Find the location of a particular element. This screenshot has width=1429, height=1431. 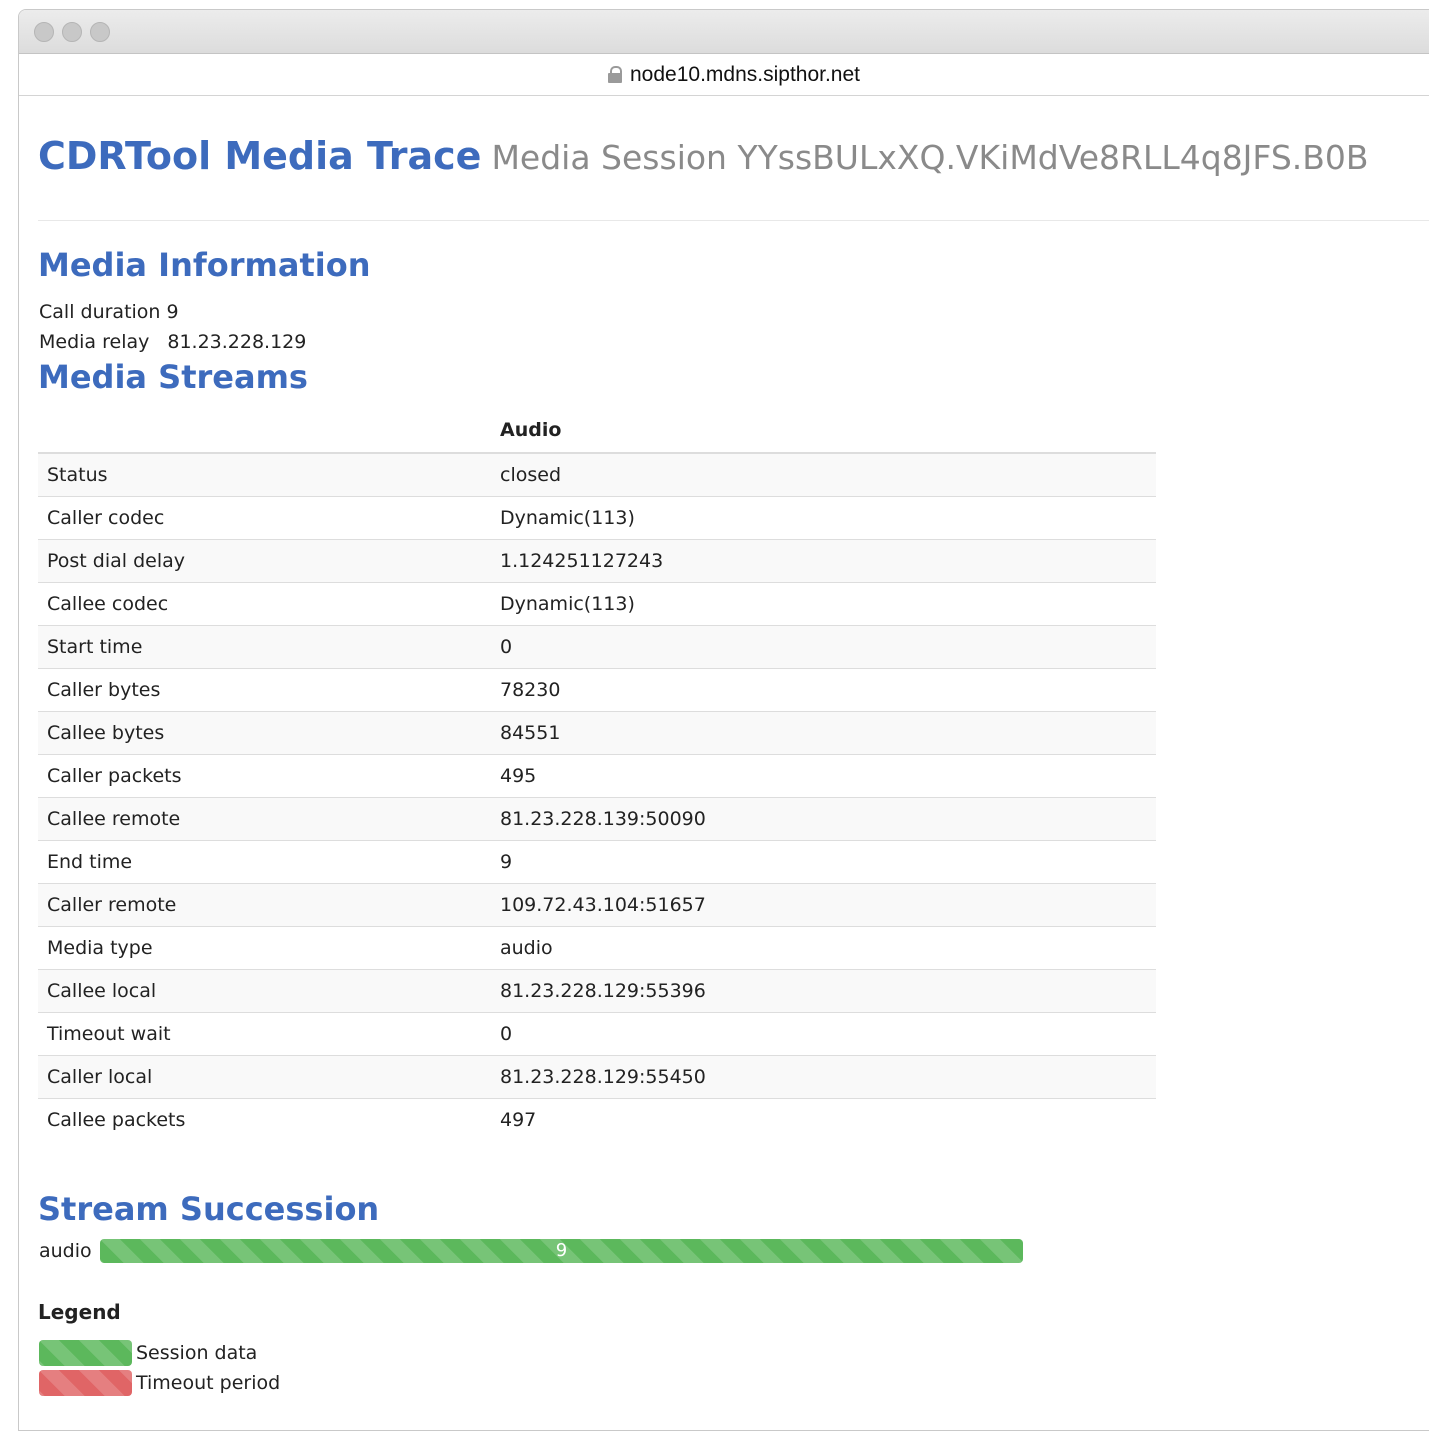

table-row: Caller remote 109.72.43.104:51657 is located at coordinates (597, 905).